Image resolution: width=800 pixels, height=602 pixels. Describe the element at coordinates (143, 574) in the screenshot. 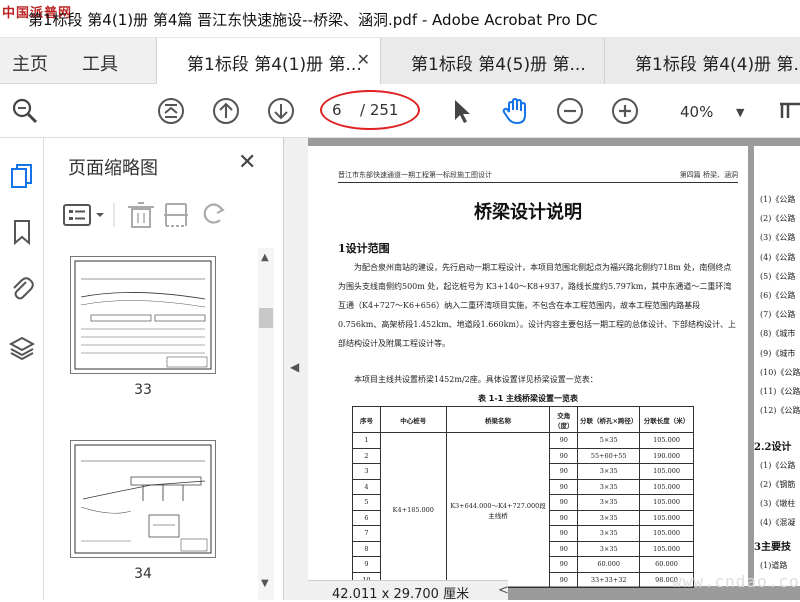

I see `thumbnail-page-number: 34` at that location.